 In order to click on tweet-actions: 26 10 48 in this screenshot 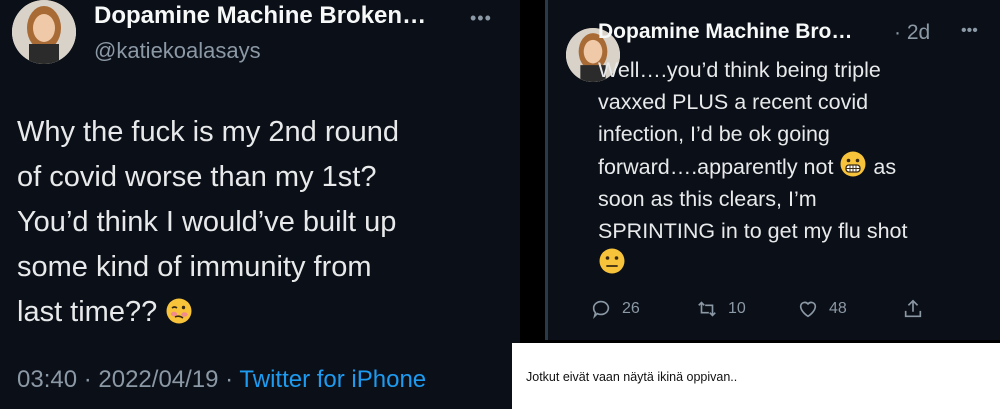, I will do `click(780, 312)`.